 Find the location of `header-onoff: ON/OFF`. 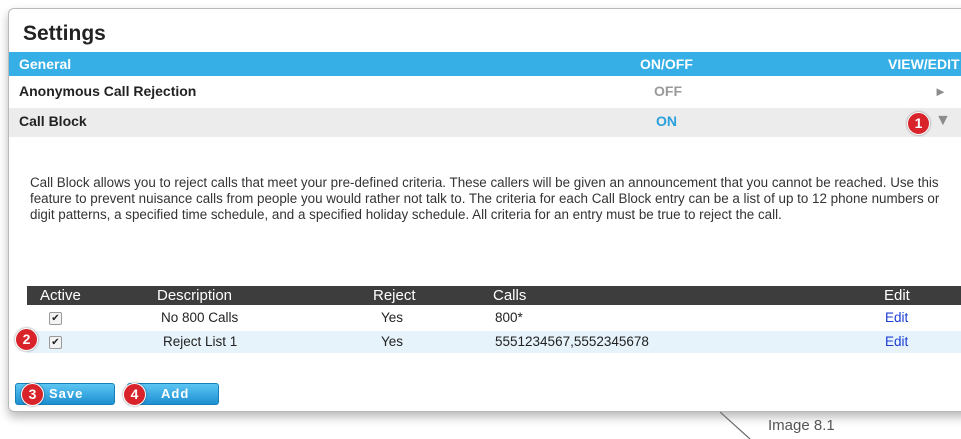

header-onoff: ON/OFF is located at coordinates (666, 64).